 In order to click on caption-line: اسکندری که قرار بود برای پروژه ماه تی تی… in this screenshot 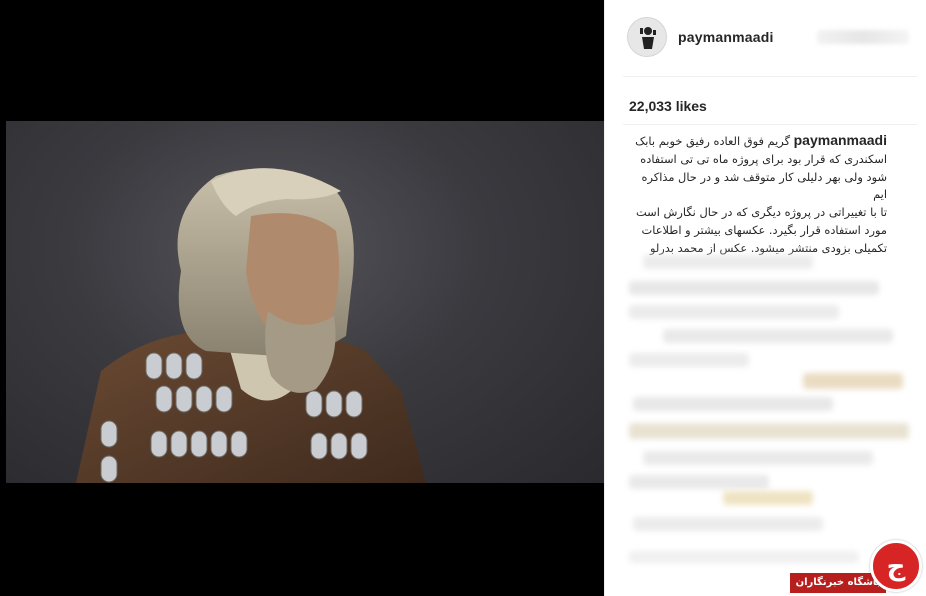, I will do `click(763, 158)`.